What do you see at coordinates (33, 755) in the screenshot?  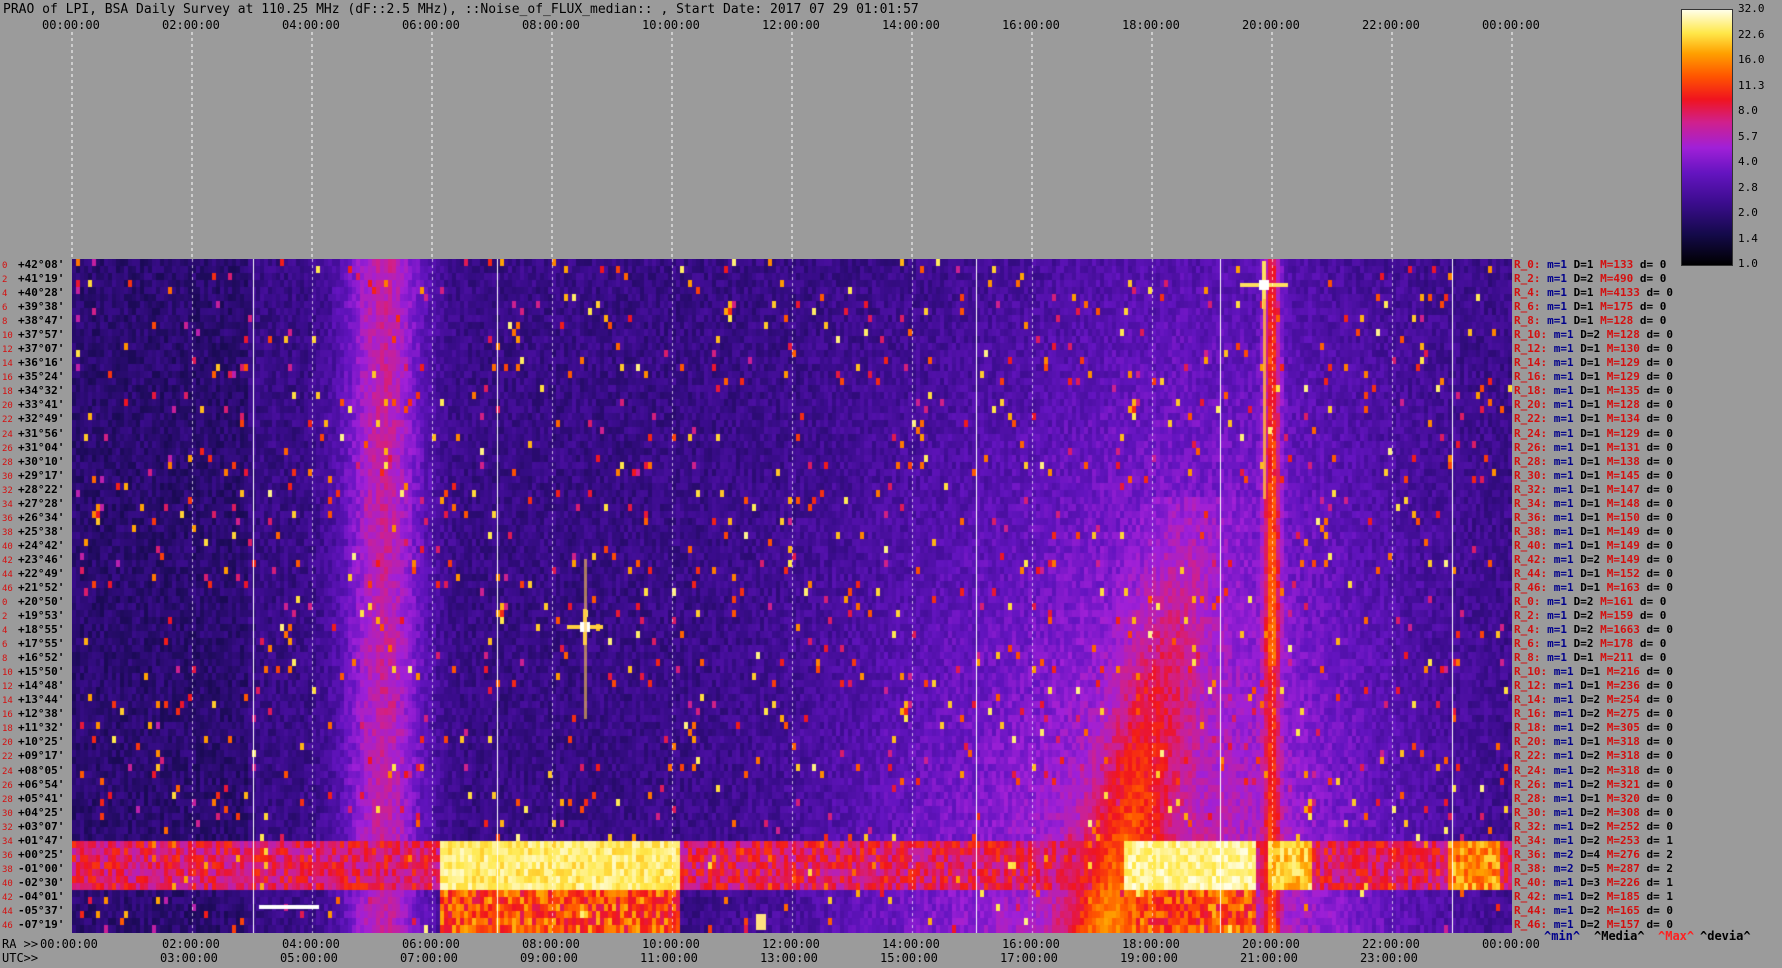 I see `declination-label: 22 +09°17'` at bounding box center [33, 755].